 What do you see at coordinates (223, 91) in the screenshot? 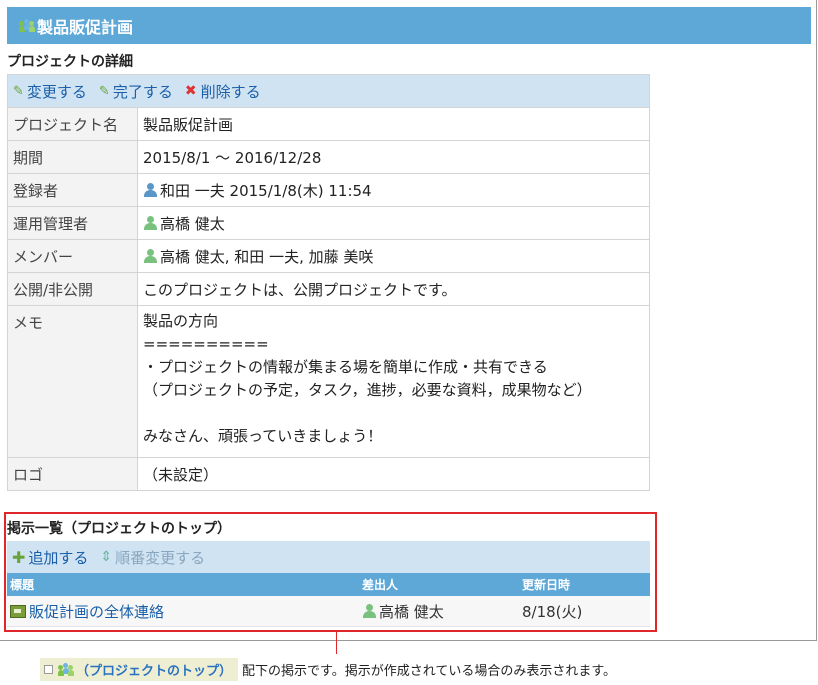
I see `delete-link: ✖ 削除する` at bounding box center [223, 91].